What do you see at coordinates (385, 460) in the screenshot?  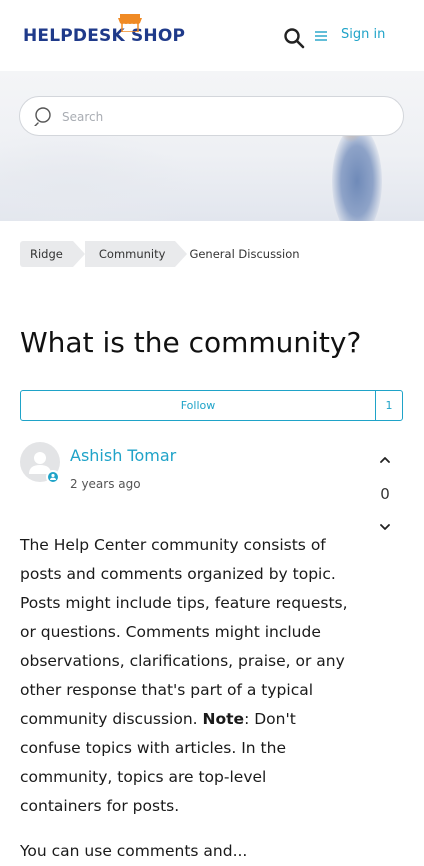 I see `chevron-up-icon` at bounding box center [385, 460].